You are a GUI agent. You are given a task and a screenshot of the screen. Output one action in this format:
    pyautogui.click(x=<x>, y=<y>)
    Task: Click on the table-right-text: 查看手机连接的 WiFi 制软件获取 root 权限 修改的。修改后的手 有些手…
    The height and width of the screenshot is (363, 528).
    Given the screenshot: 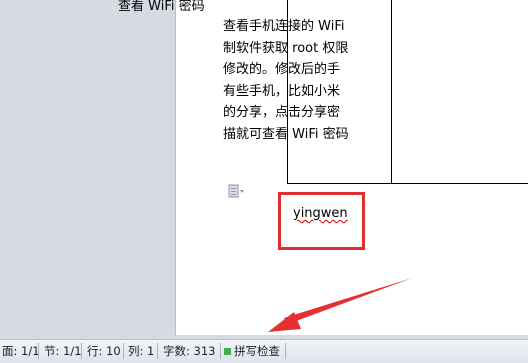 What is the action you would take?
    pyautogui.click(x=286, y=80)
    